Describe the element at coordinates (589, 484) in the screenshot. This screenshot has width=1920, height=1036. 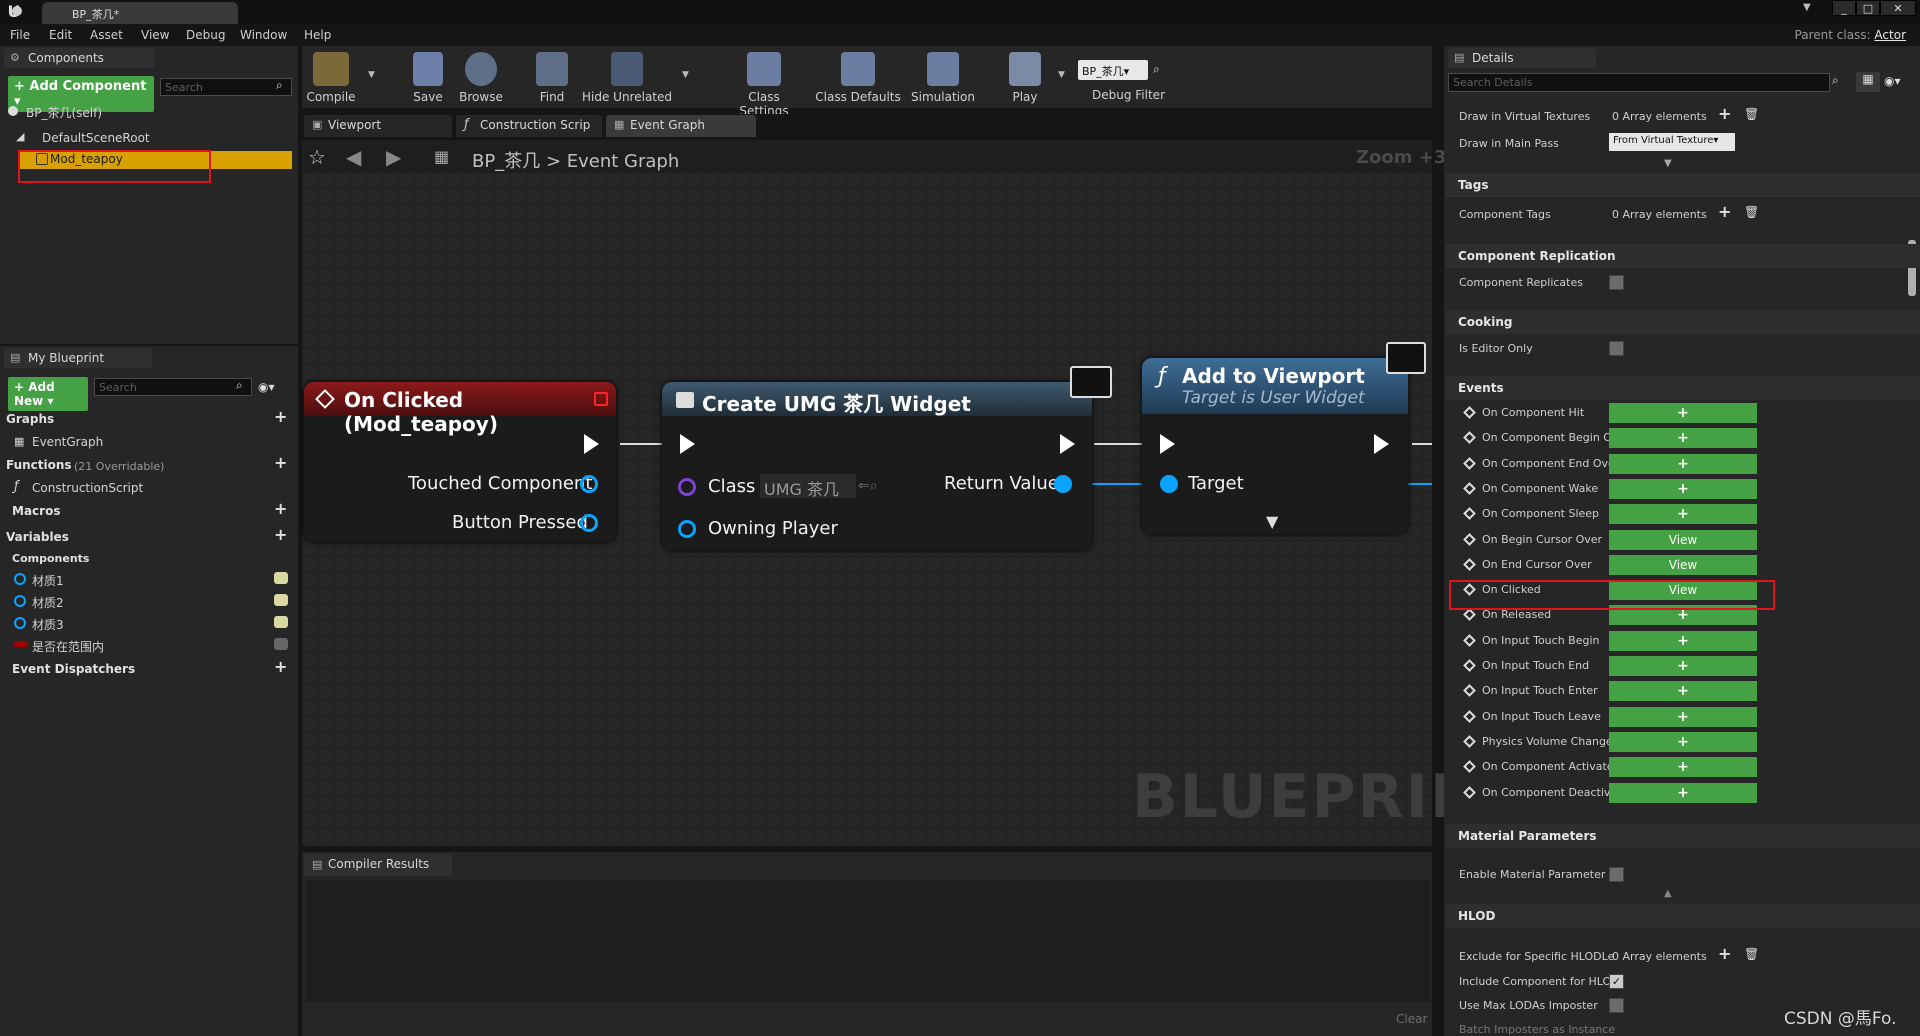
I see `touched-component-pin` at that location.